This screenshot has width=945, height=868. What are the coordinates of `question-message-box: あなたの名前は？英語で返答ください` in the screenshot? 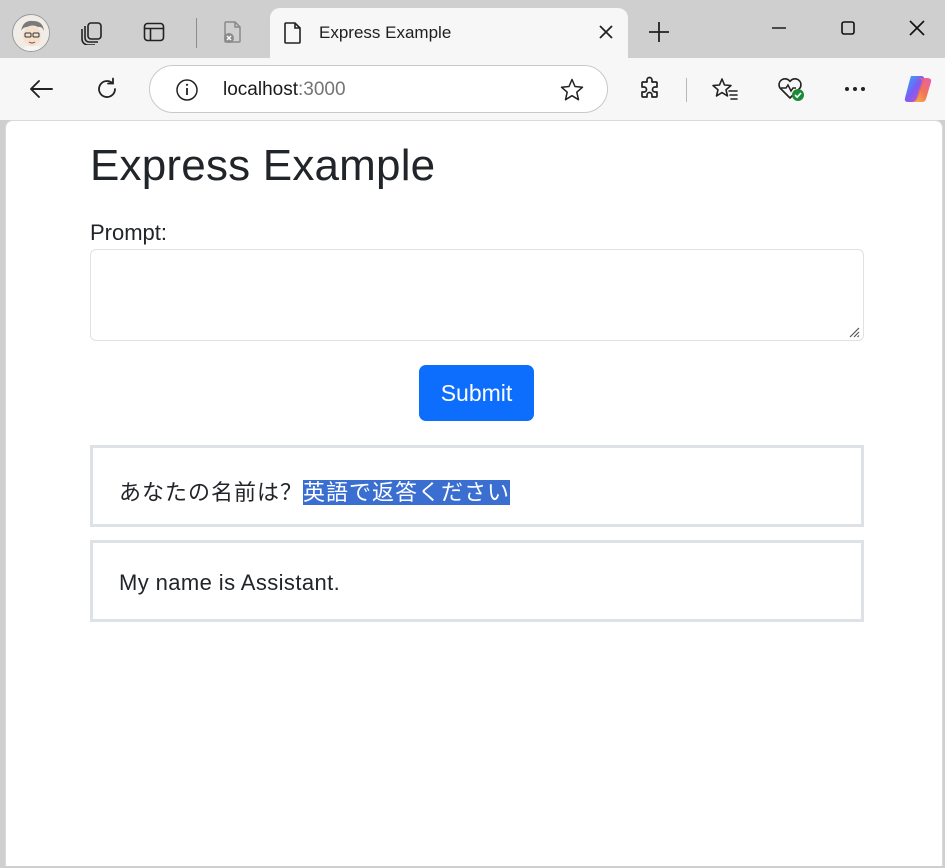 It's located at (477, 486).